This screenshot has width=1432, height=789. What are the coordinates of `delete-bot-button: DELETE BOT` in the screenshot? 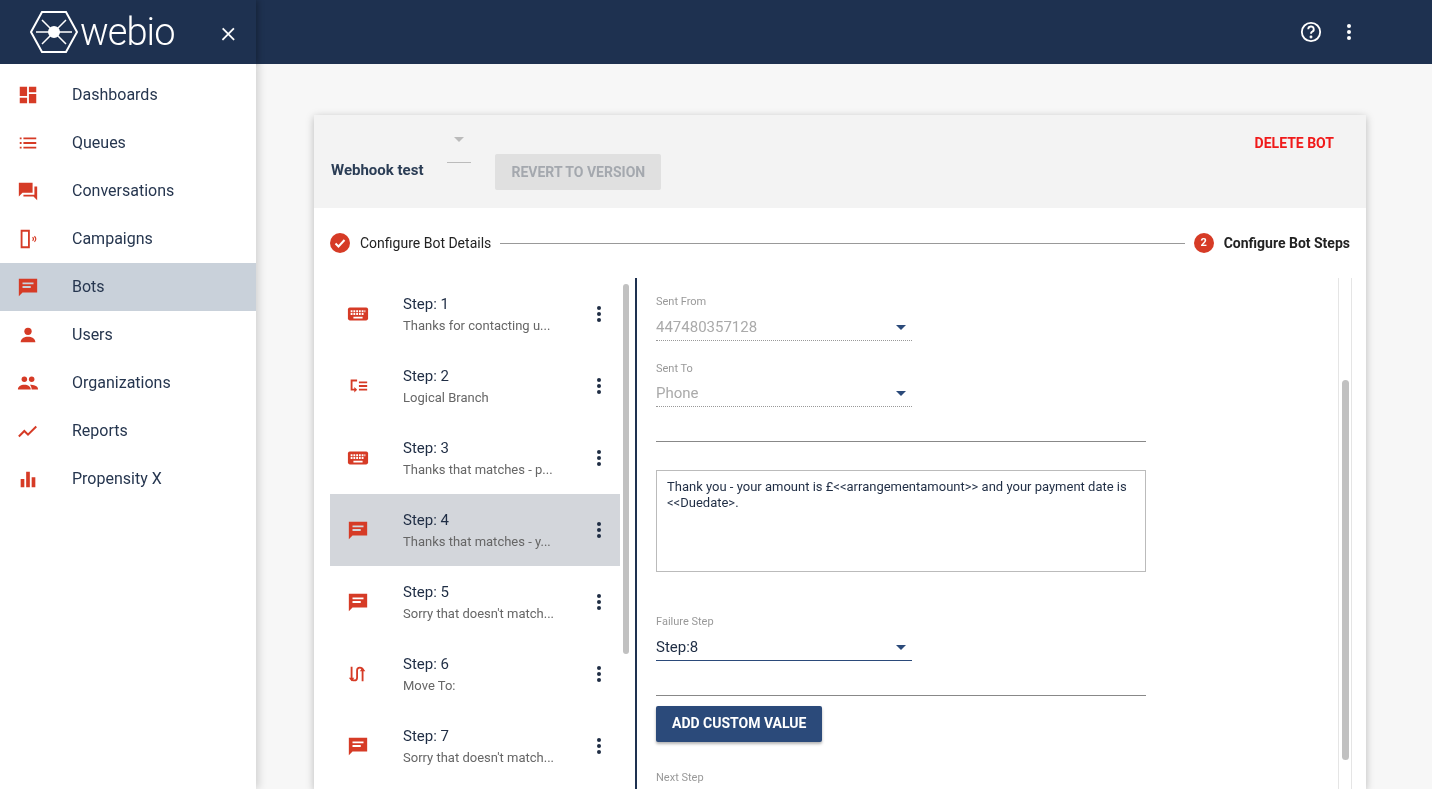 It's located at (1294, 143).